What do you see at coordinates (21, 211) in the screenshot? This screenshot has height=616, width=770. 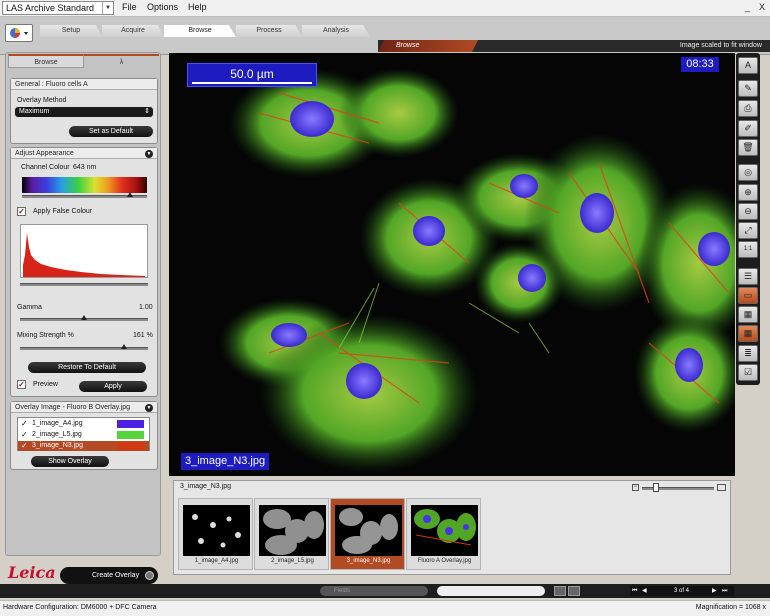 I see `false-colour-checkbox: ✓` at bounding box center [21, 211].